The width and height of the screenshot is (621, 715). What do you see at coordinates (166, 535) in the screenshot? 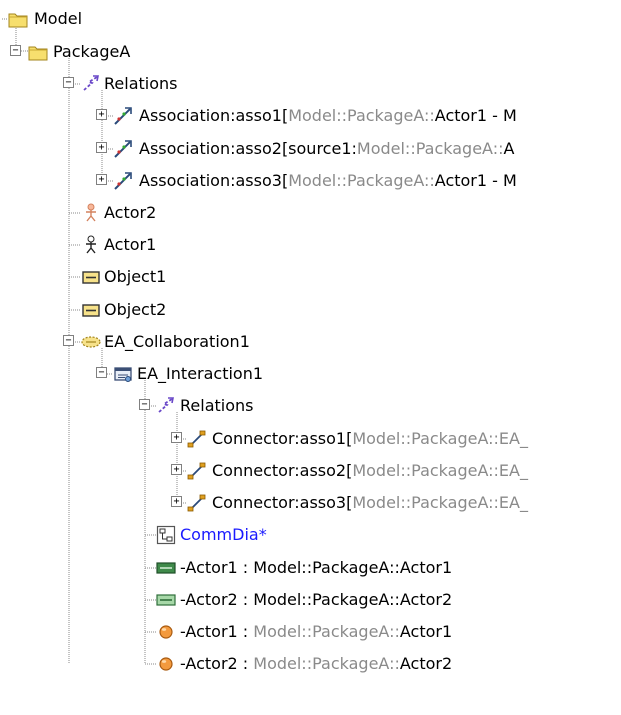
I see `diagram-icon` at bounding box center [166, 535].